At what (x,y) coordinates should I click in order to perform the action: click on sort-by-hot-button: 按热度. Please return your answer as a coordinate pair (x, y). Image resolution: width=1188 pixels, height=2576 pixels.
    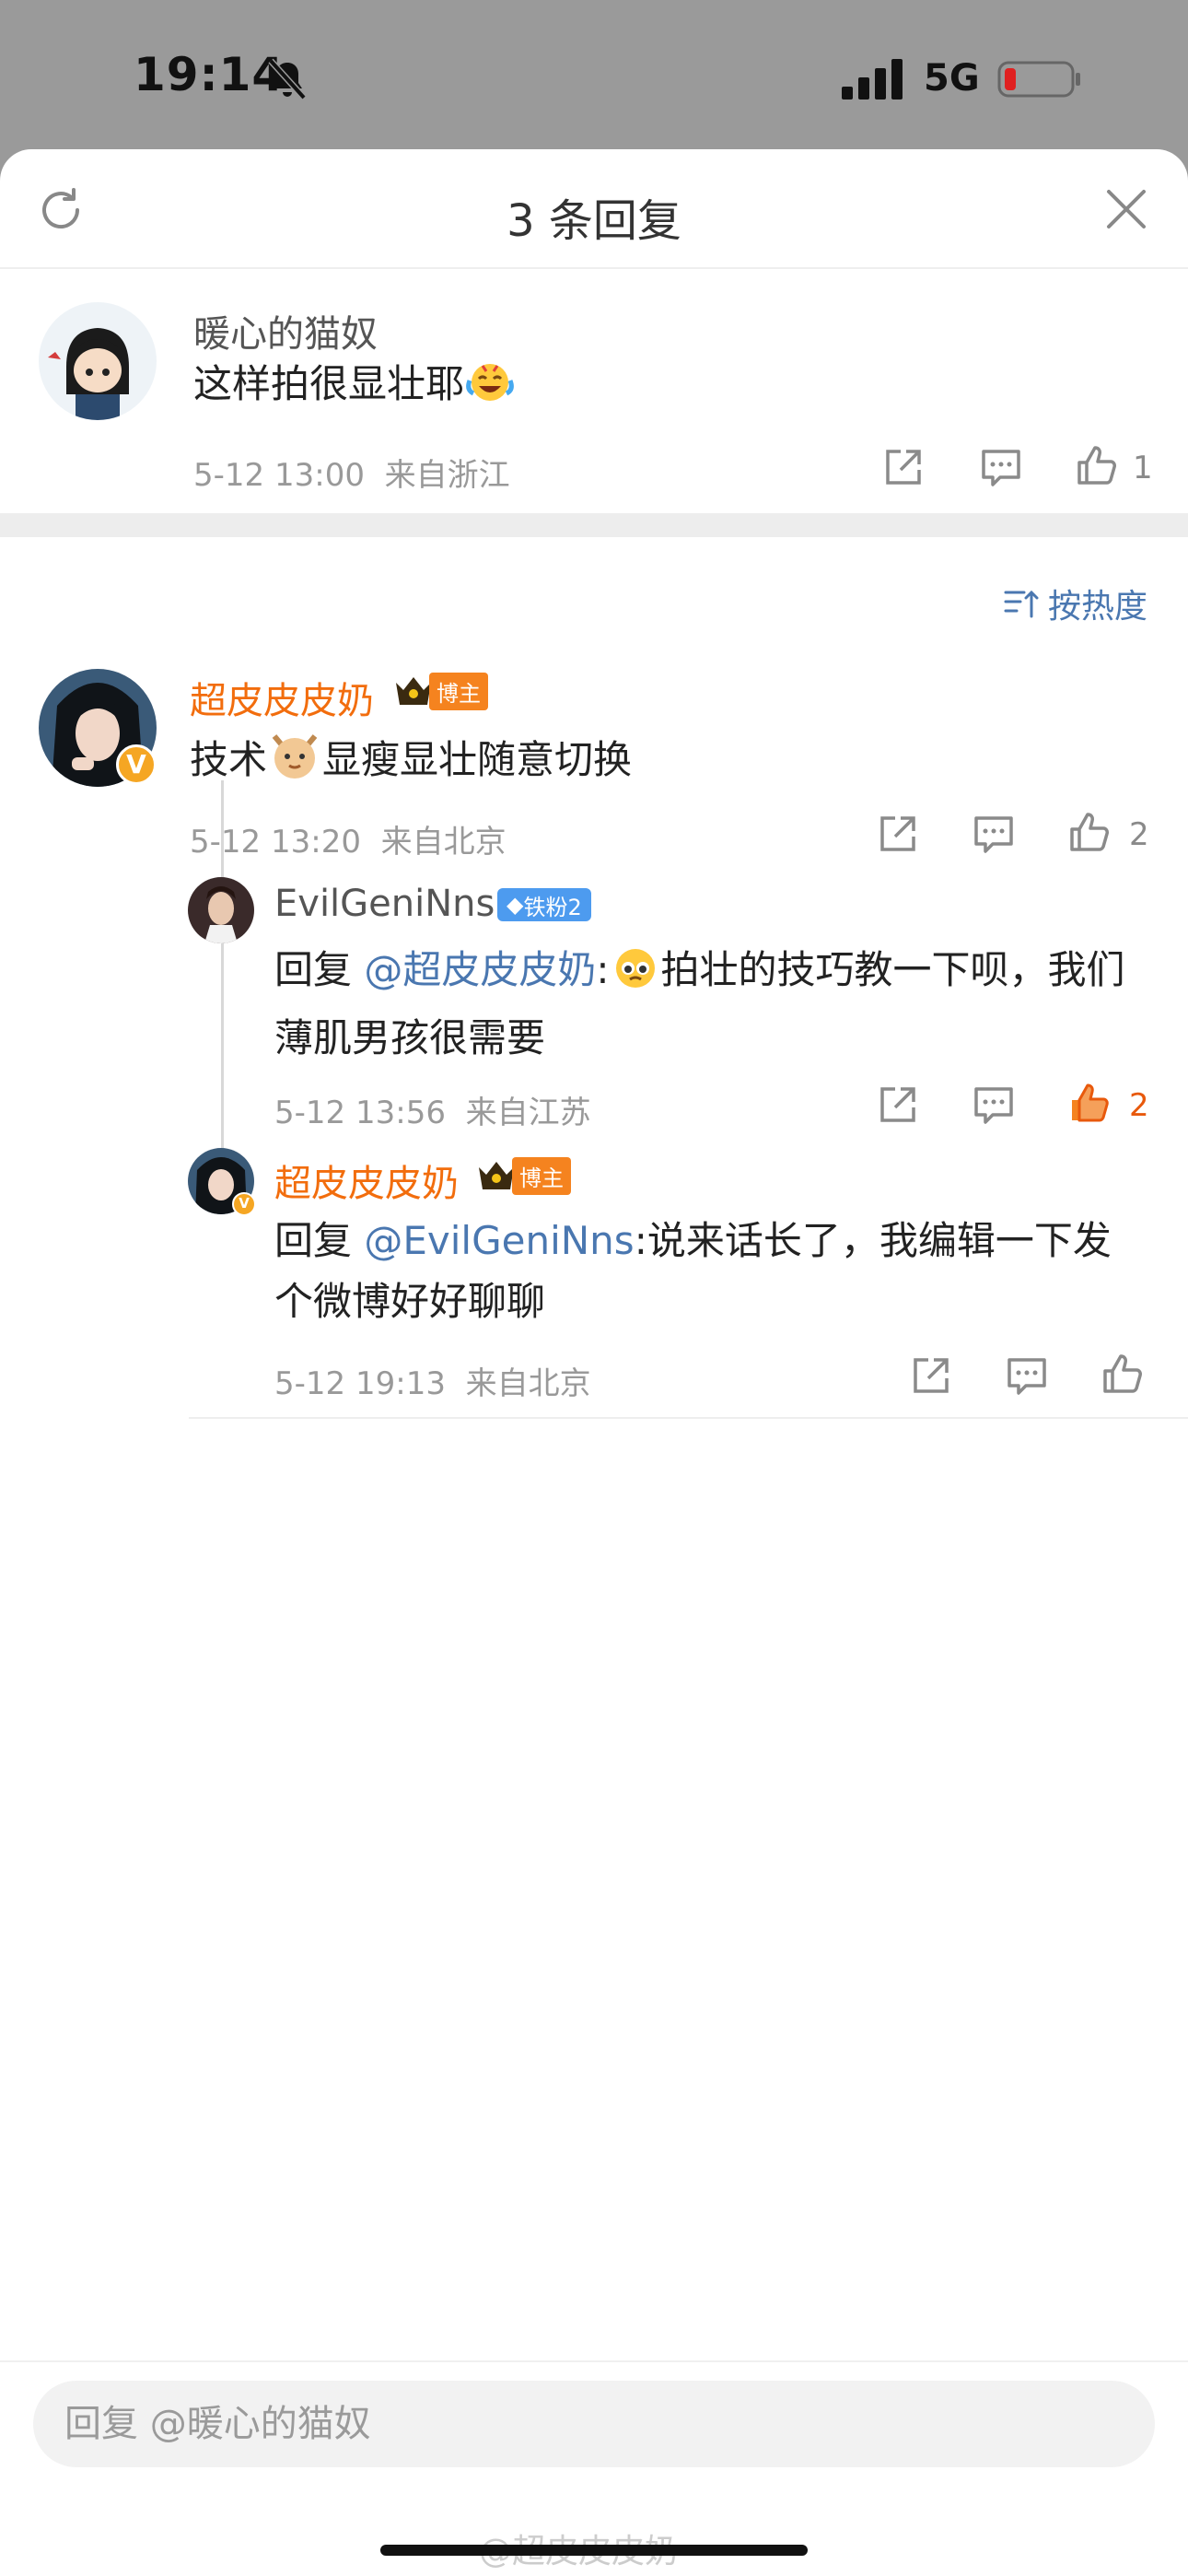
    Looking at the image, I should click on (1074, 603).